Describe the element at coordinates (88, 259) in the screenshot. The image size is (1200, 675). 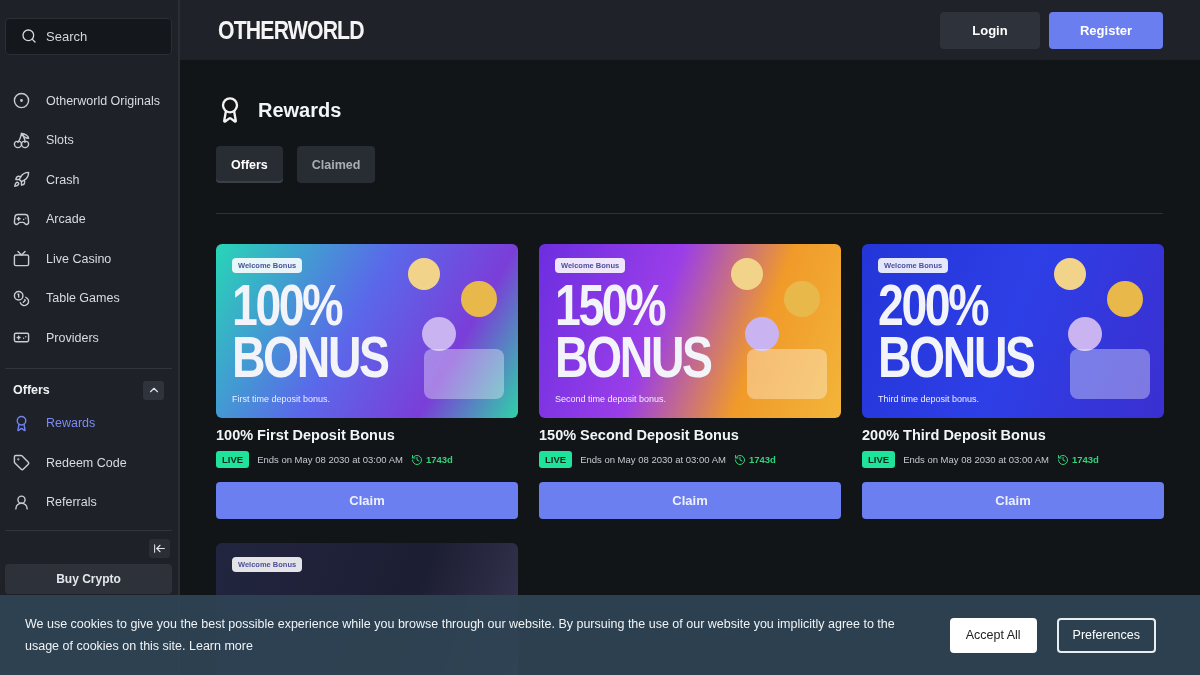
I see `sidebar-item: Live Casino` at that location.